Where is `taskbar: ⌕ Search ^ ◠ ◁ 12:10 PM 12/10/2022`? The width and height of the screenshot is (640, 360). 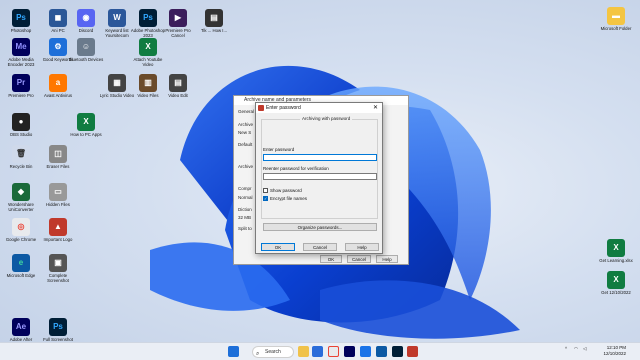
taskbar: ⌕ Search ^ ◠ ◁ 12:10 PM 12/10/2022 is located at coordinates (320, 351).